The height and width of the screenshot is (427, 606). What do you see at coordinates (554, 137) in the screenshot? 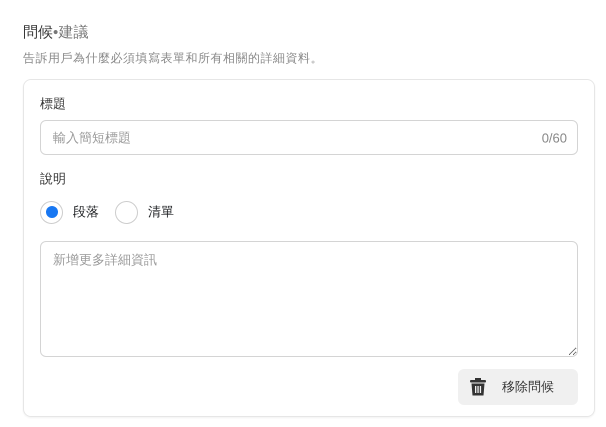
I see `character-counter: 0/60` at bounding box center [554, 137].